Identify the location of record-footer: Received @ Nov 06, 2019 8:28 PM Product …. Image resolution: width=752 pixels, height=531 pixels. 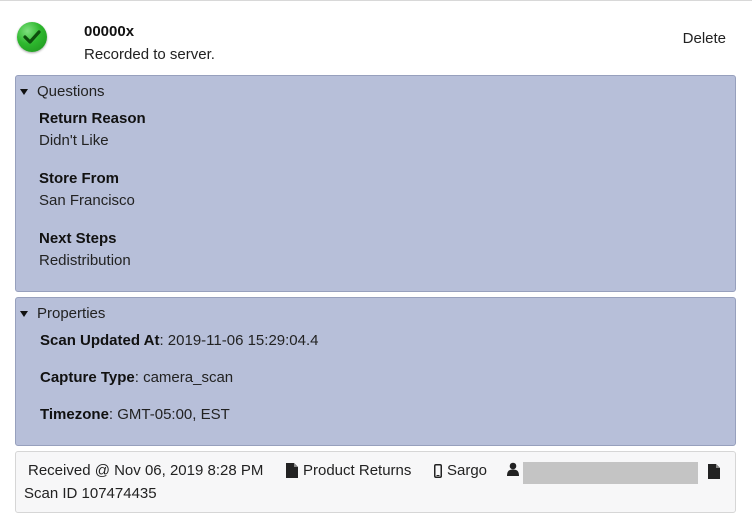
(375, 482).